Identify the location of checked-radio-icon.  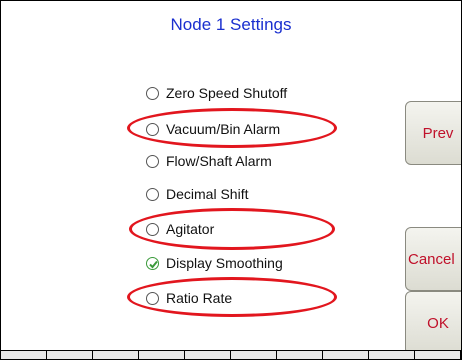
(152, 263).